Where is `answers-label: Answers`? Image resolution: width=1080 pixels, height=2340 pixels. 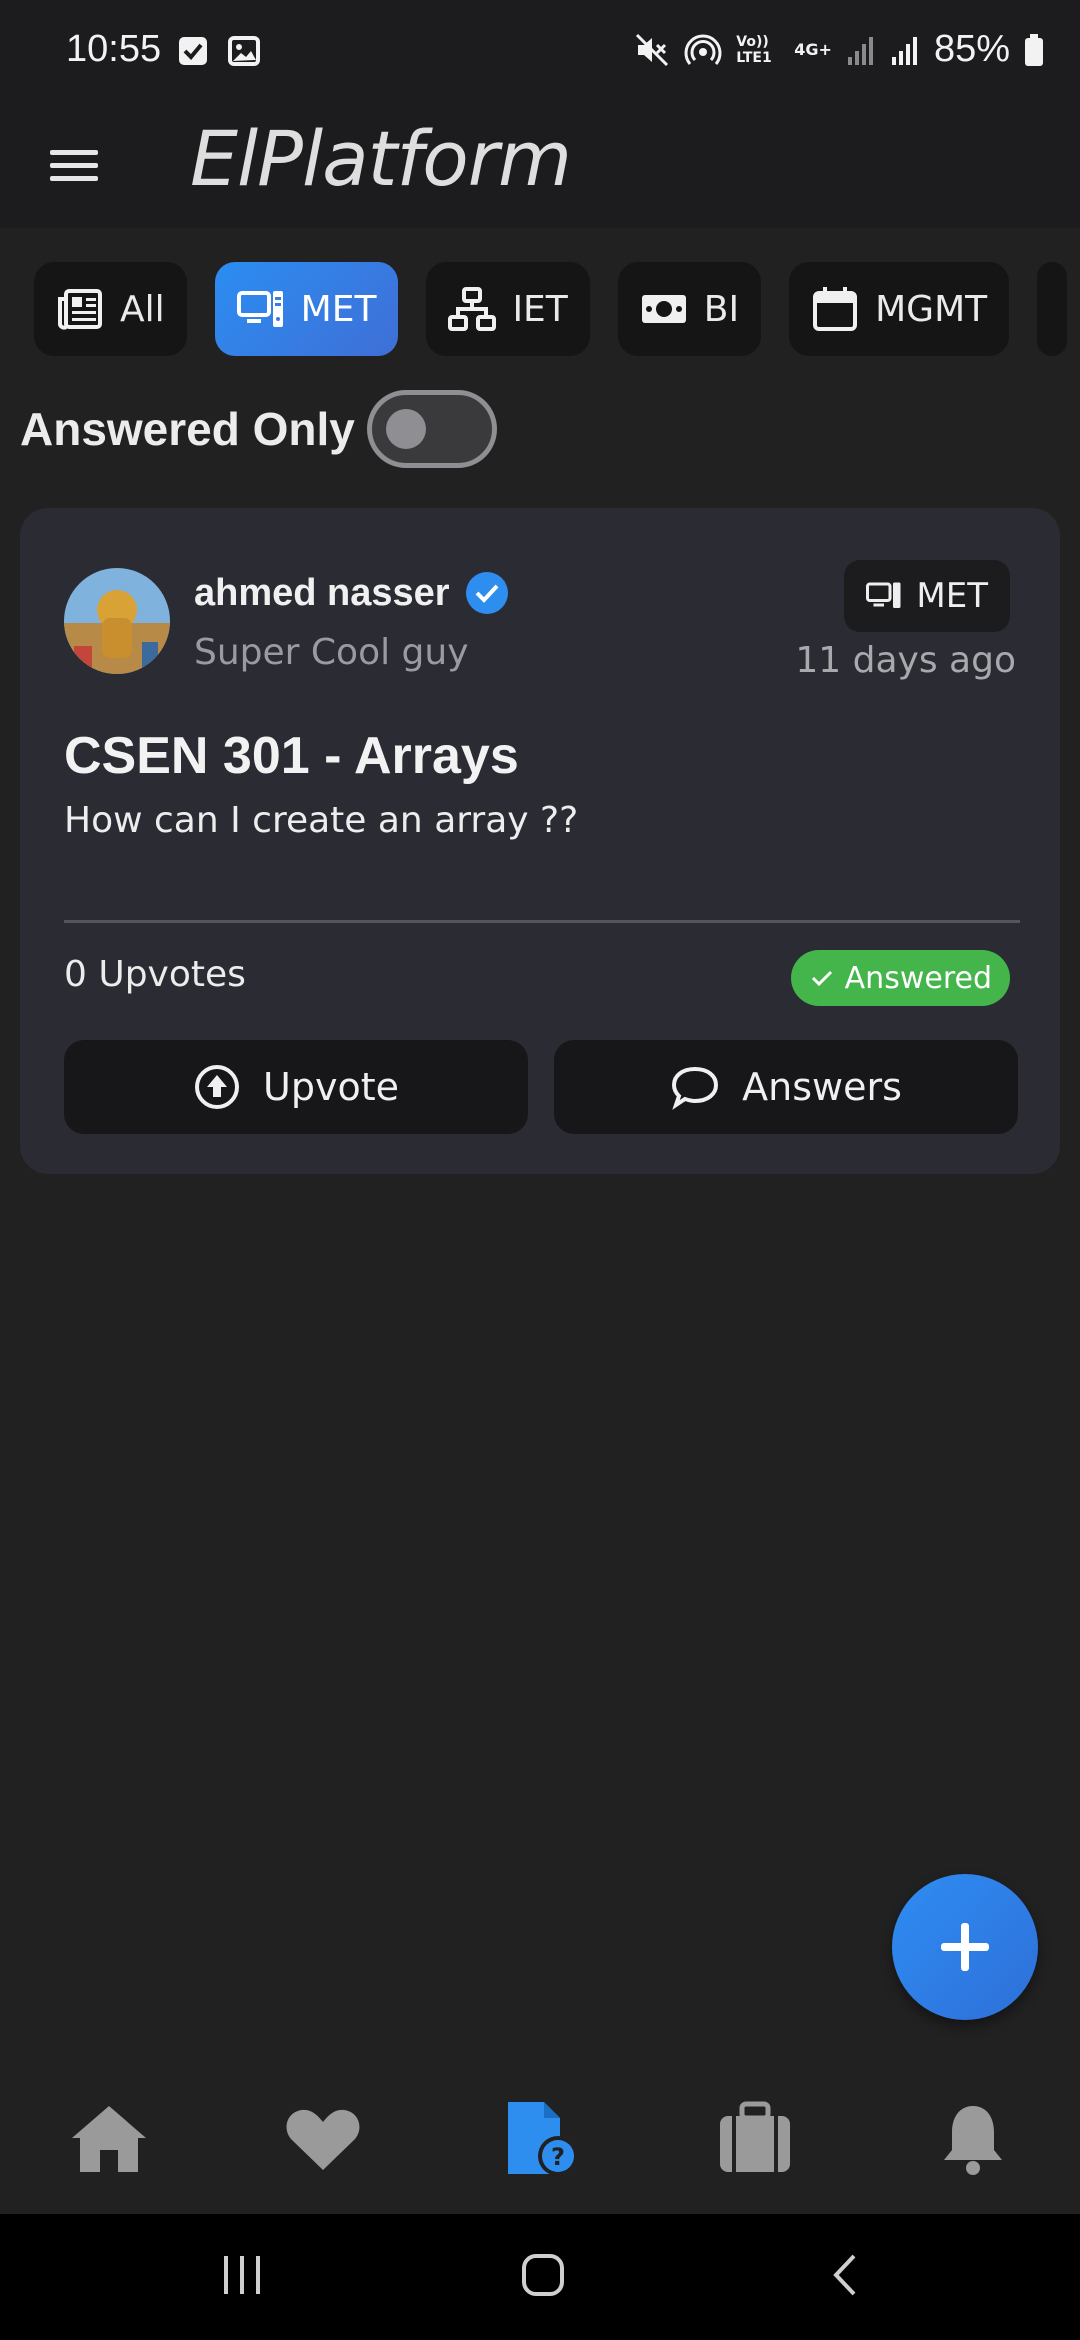
answers-label: Answers is located at coordinates (822, 1087).